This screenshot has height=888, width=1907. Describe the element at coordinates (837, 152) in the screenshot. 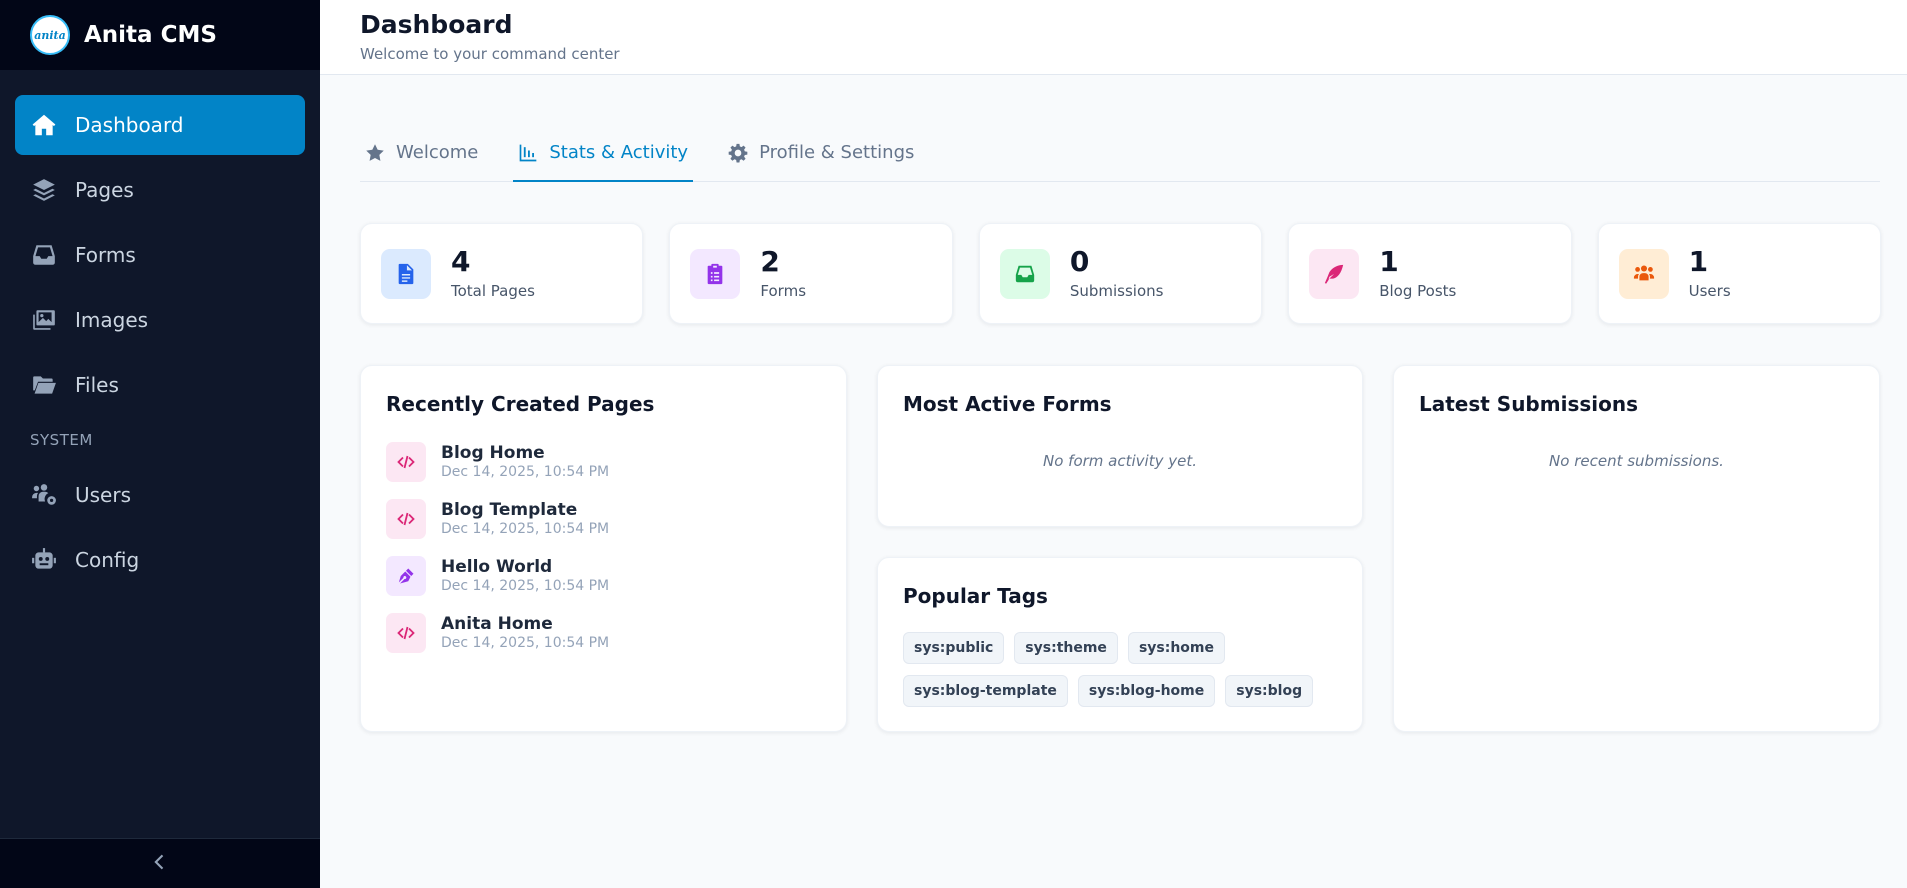

I see `tab-label: Profile & Settings` at that location.